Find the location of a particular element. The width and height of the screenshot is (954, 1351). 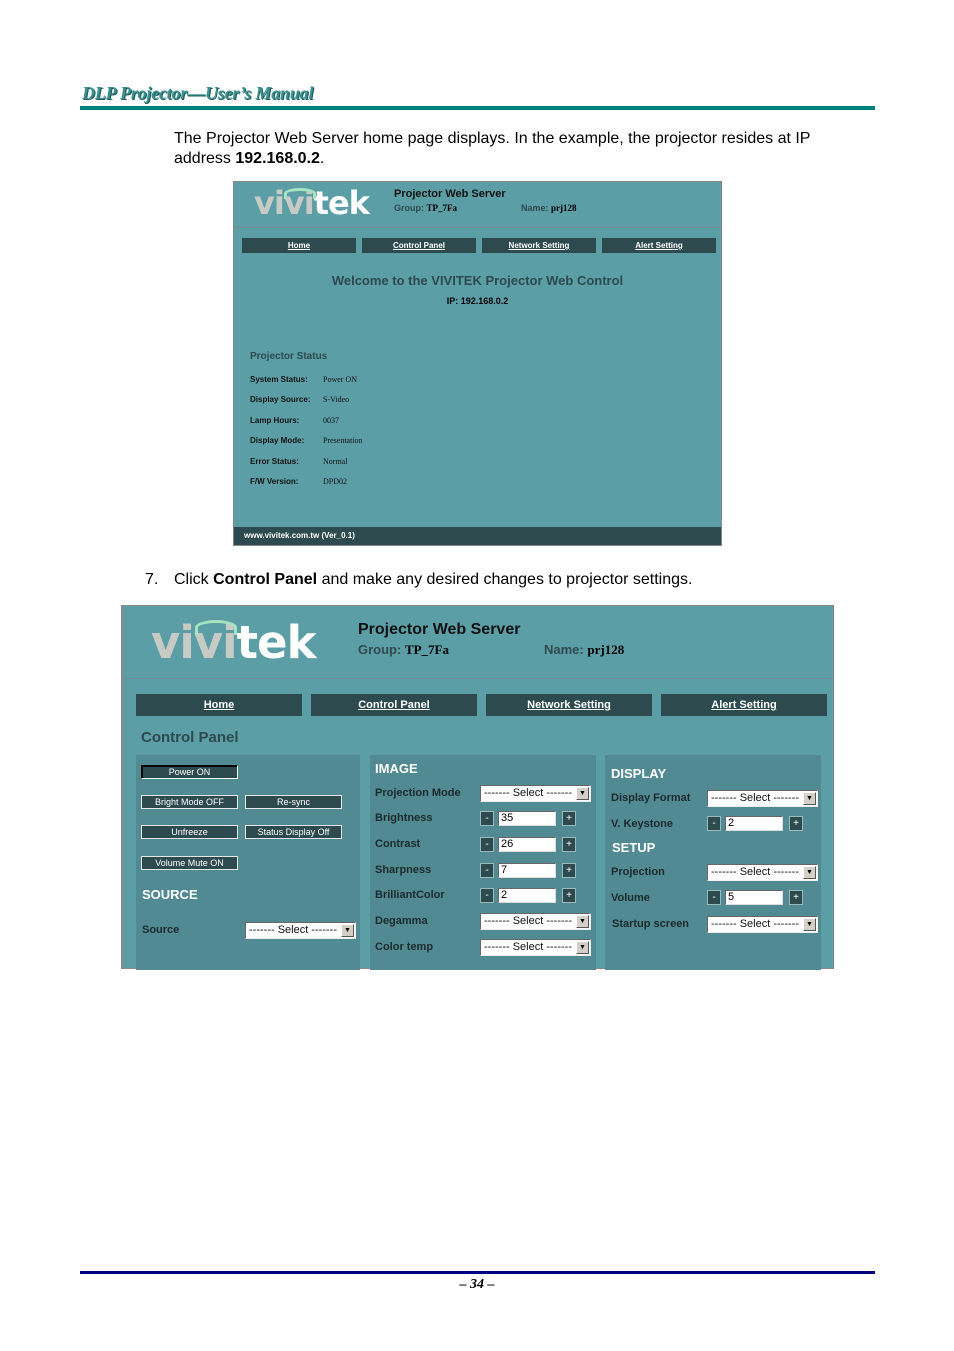

source-select: ------- Select ------- ▼ is located at coordinates (300, 930).